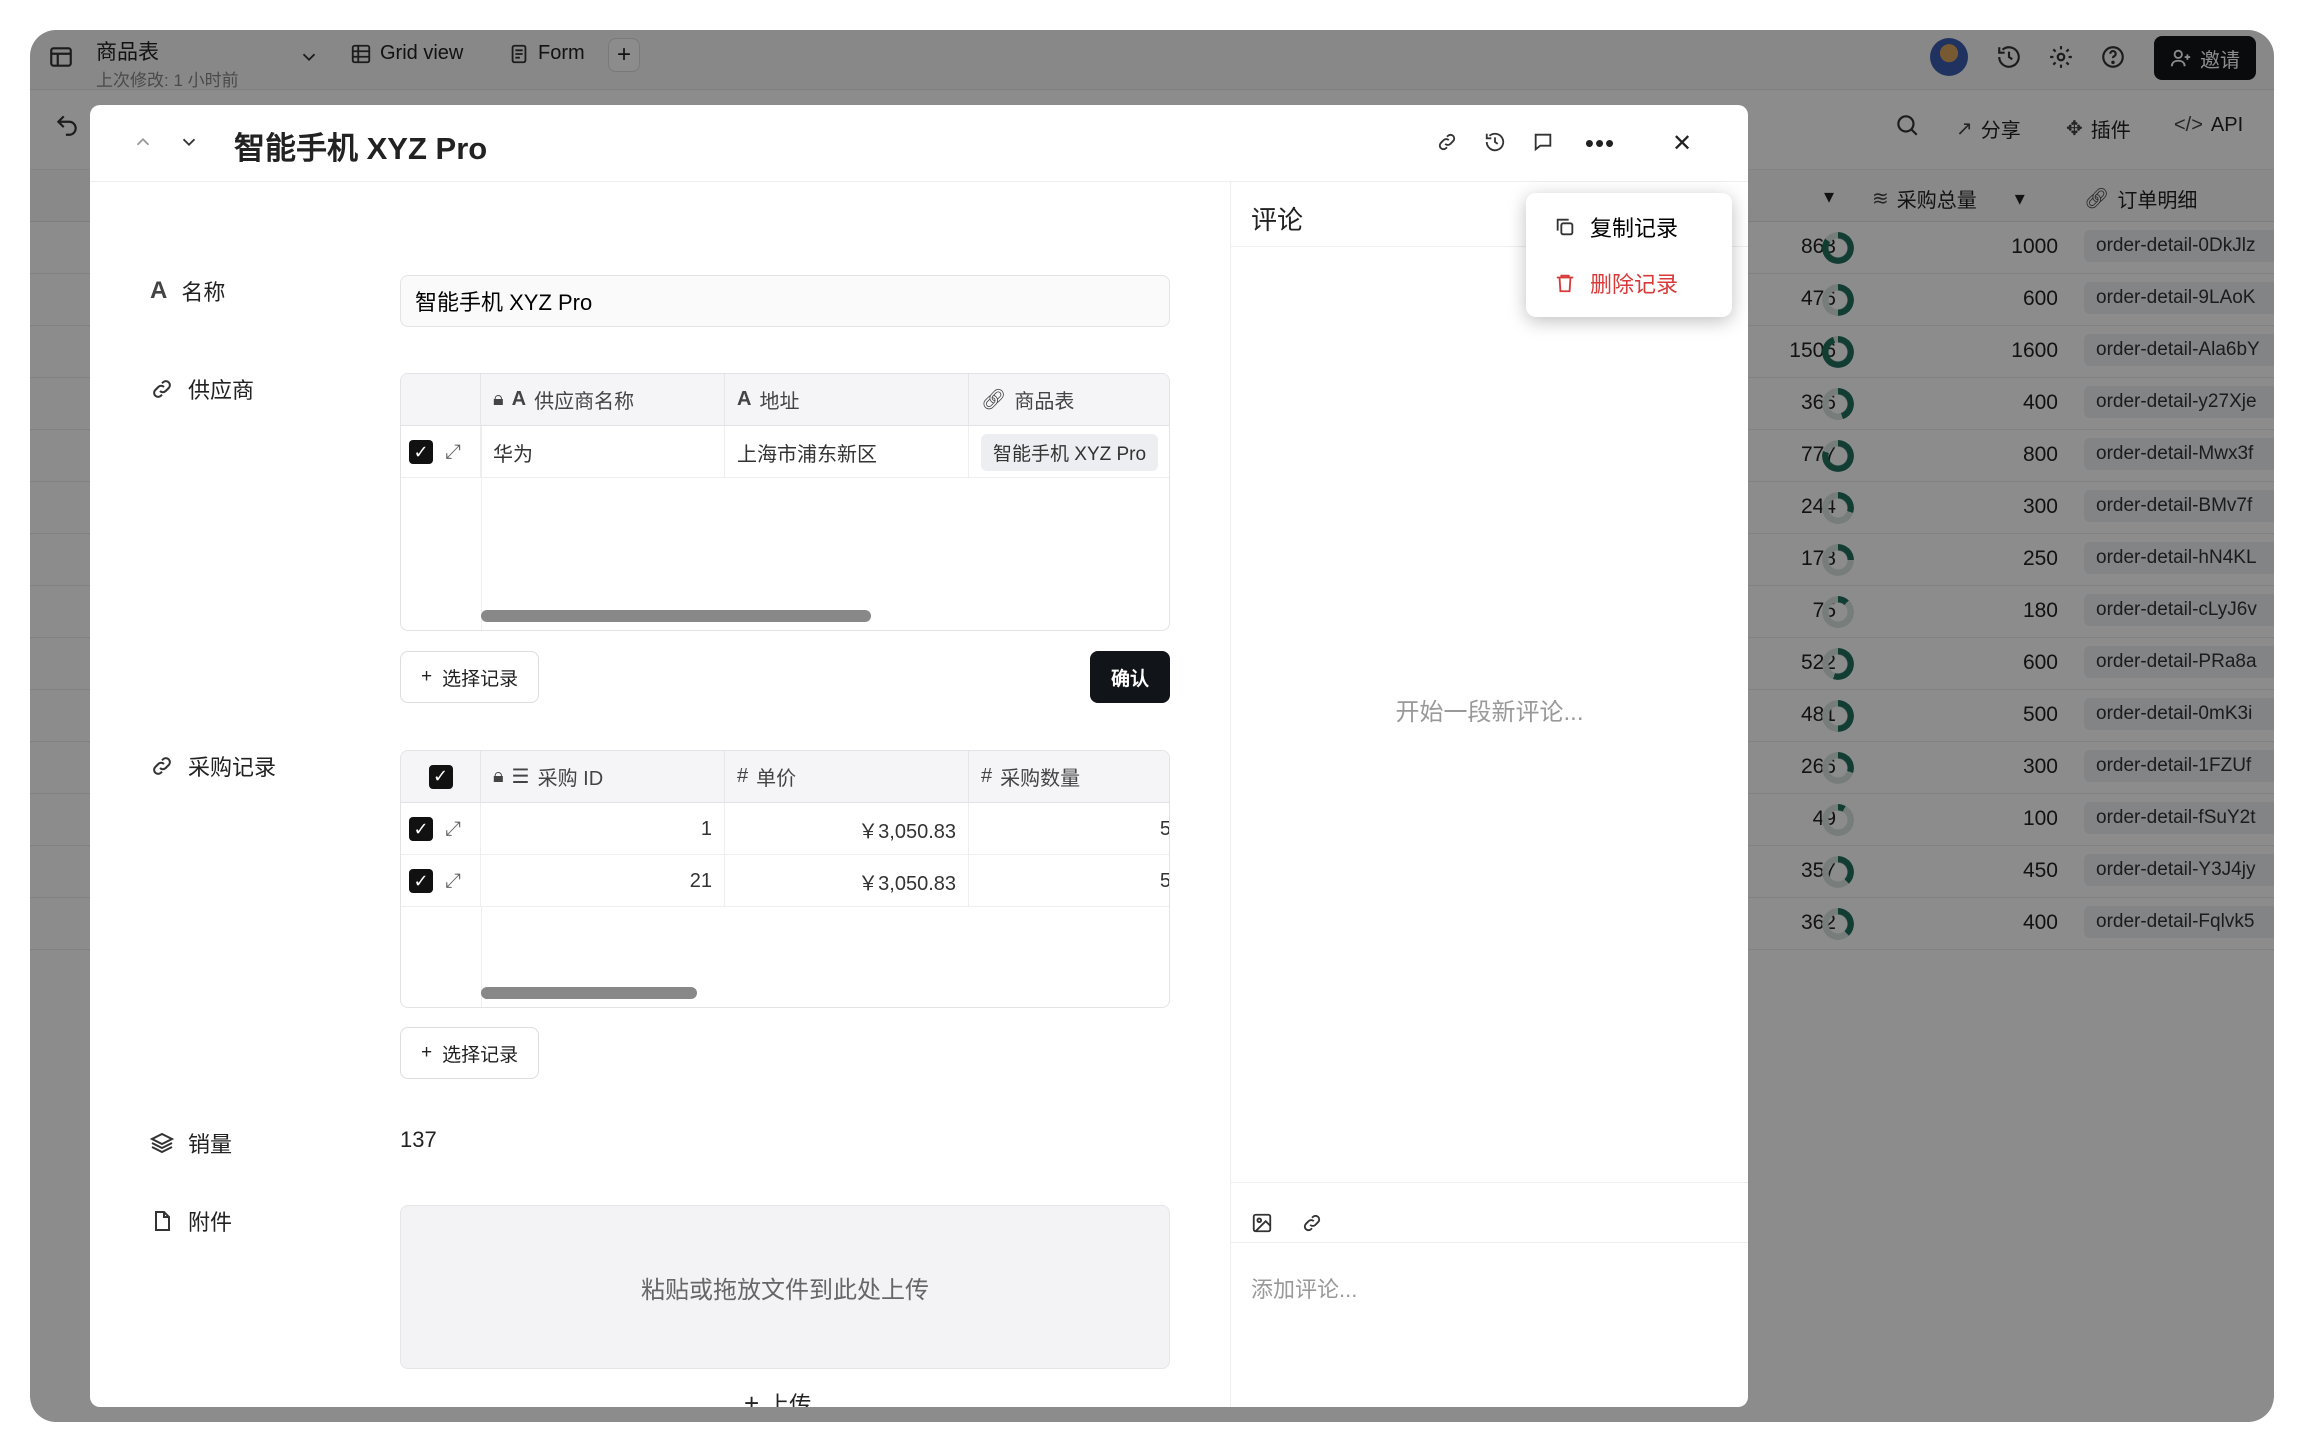 The height and width of the screenshot is (1453, 2304). I want to click on upload-label: 上传, so click(789, 1399).